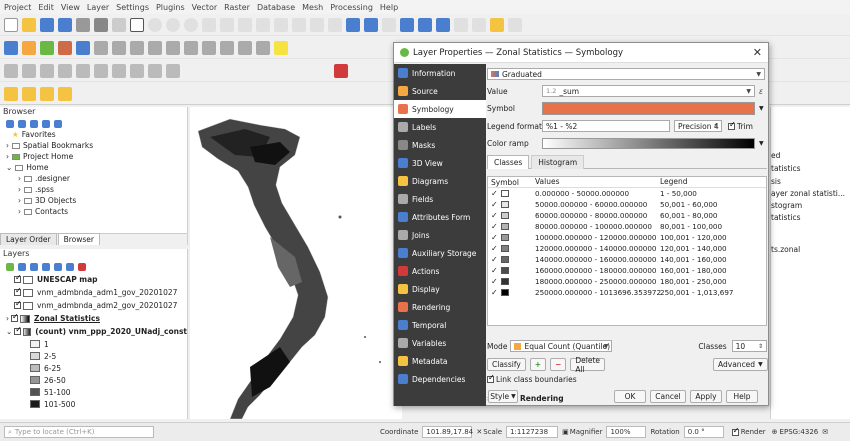 Image resolution: width=850 pixels, height=441 pixels. I want to click on deselect-icon, so click(47, 93).